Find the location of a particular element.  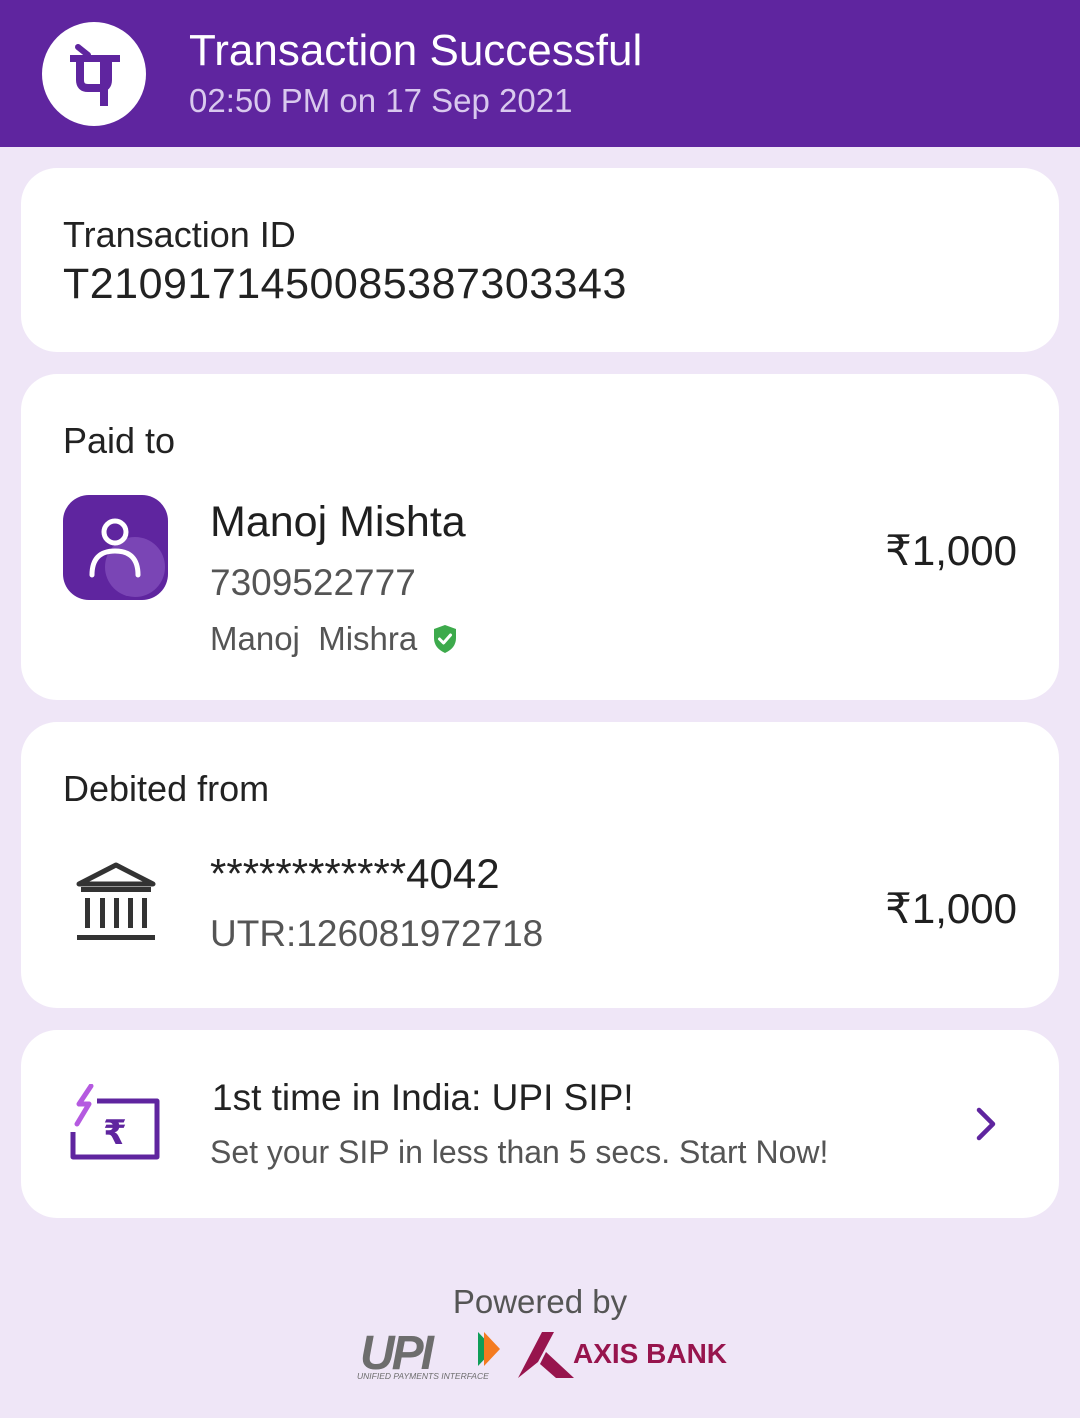

upi-tagline: UNIFIED PAYMENTS INTERFACE is located at coordinates (423, 1376).